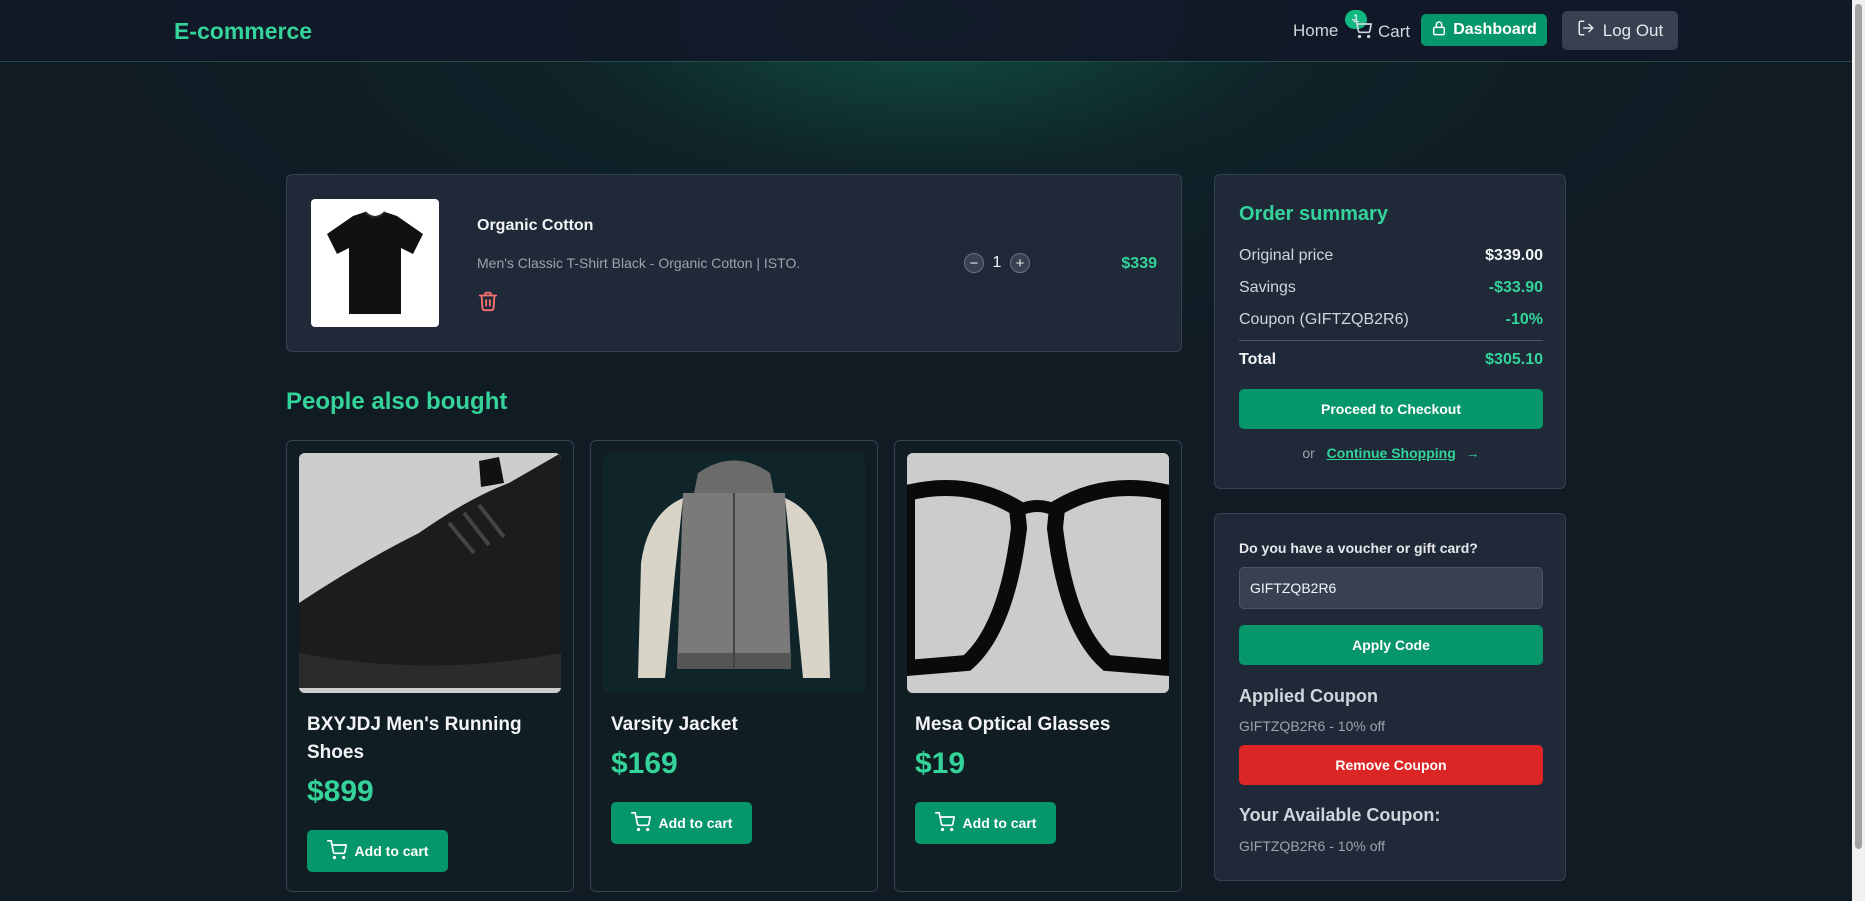 The height and width of the screenshot is (901, 1865). I want to click on summary-label: Coupon (GIFTZQB2R6), so click(1324, 319).